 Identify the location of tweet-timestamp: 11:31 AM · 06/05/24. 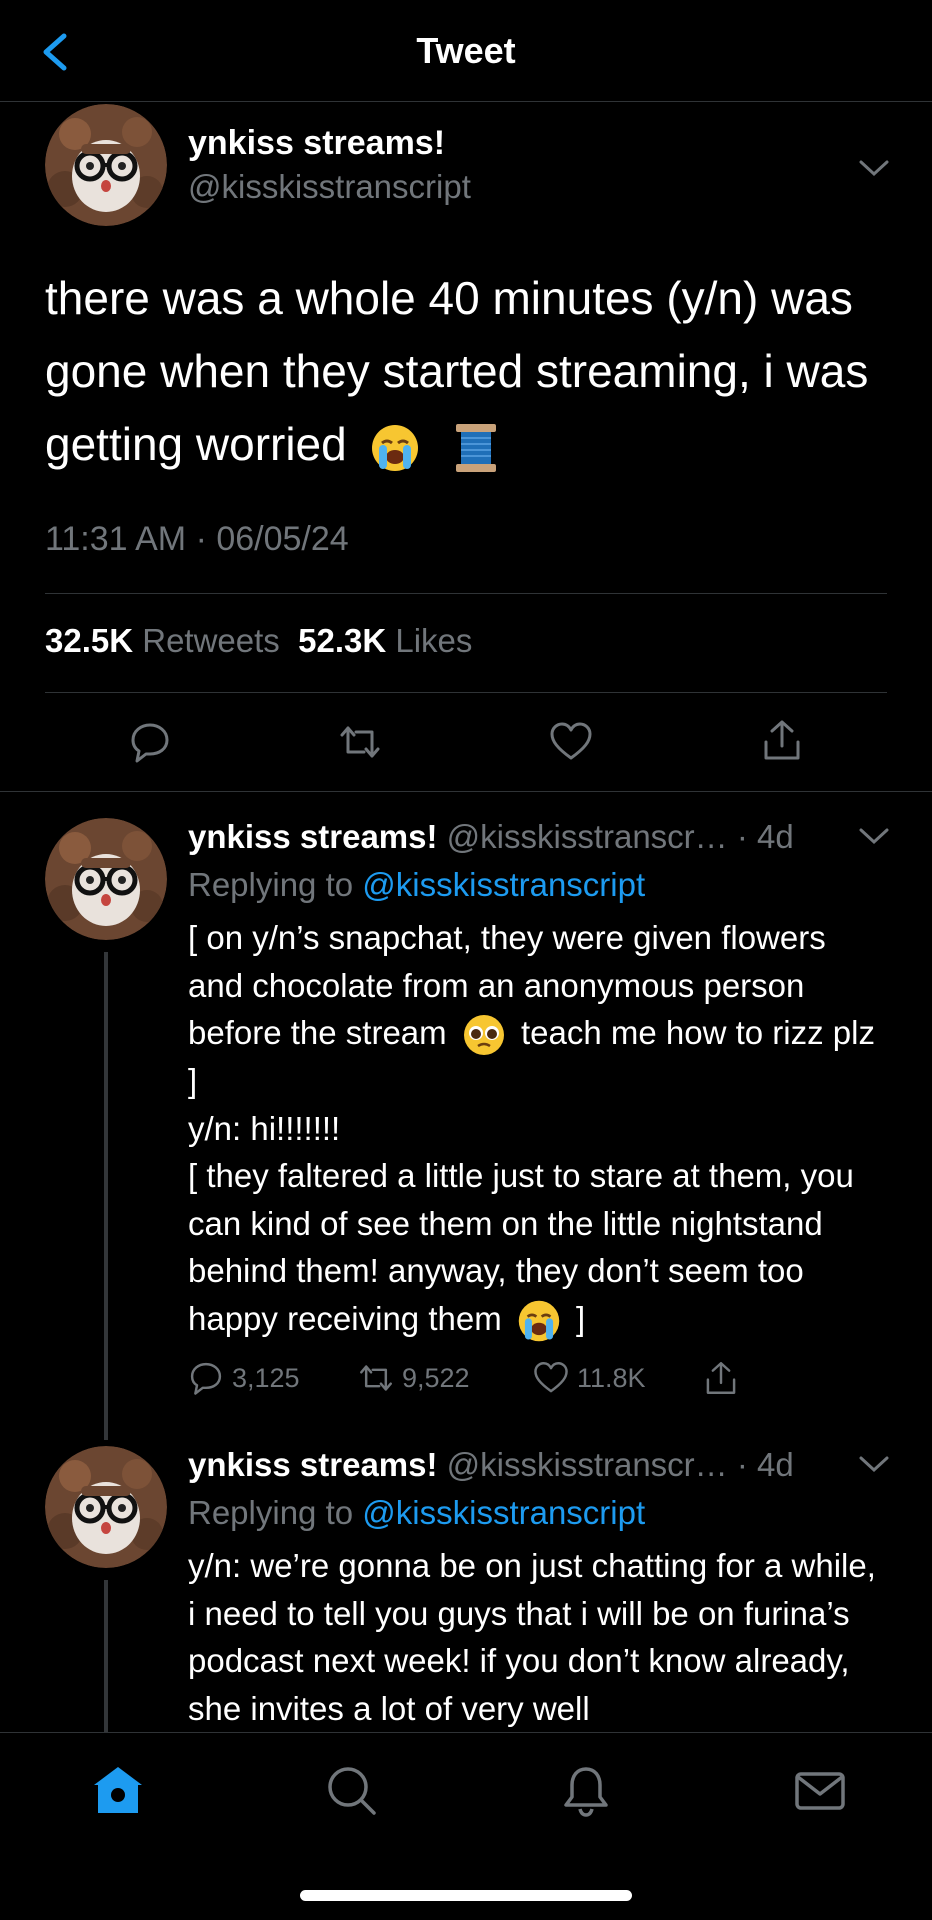
(197, 539).